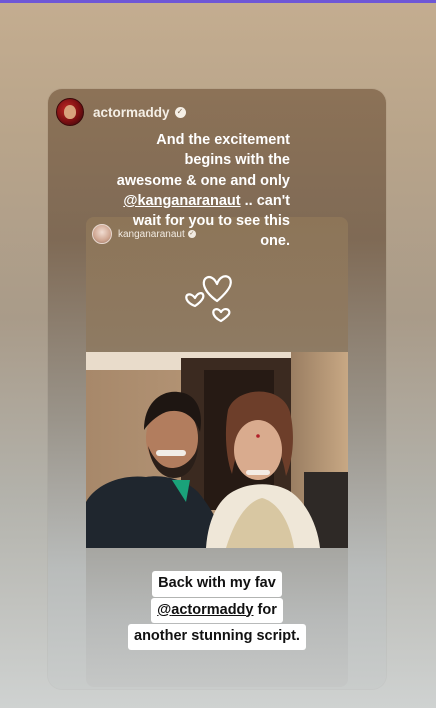 The height and width of the screenshot is (708, 436). What do you see at coordinates (181, 201) in the screenshot?
I see `mention-link: @kanganaranaut` at bounding box center [181, 201].